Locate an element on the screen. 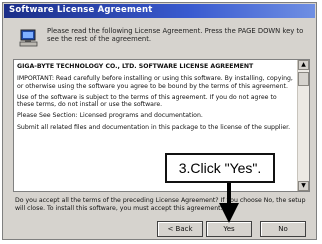 This screenshot has width=322, height=244. yes-button: Yes is located at coordinates (229, 229).